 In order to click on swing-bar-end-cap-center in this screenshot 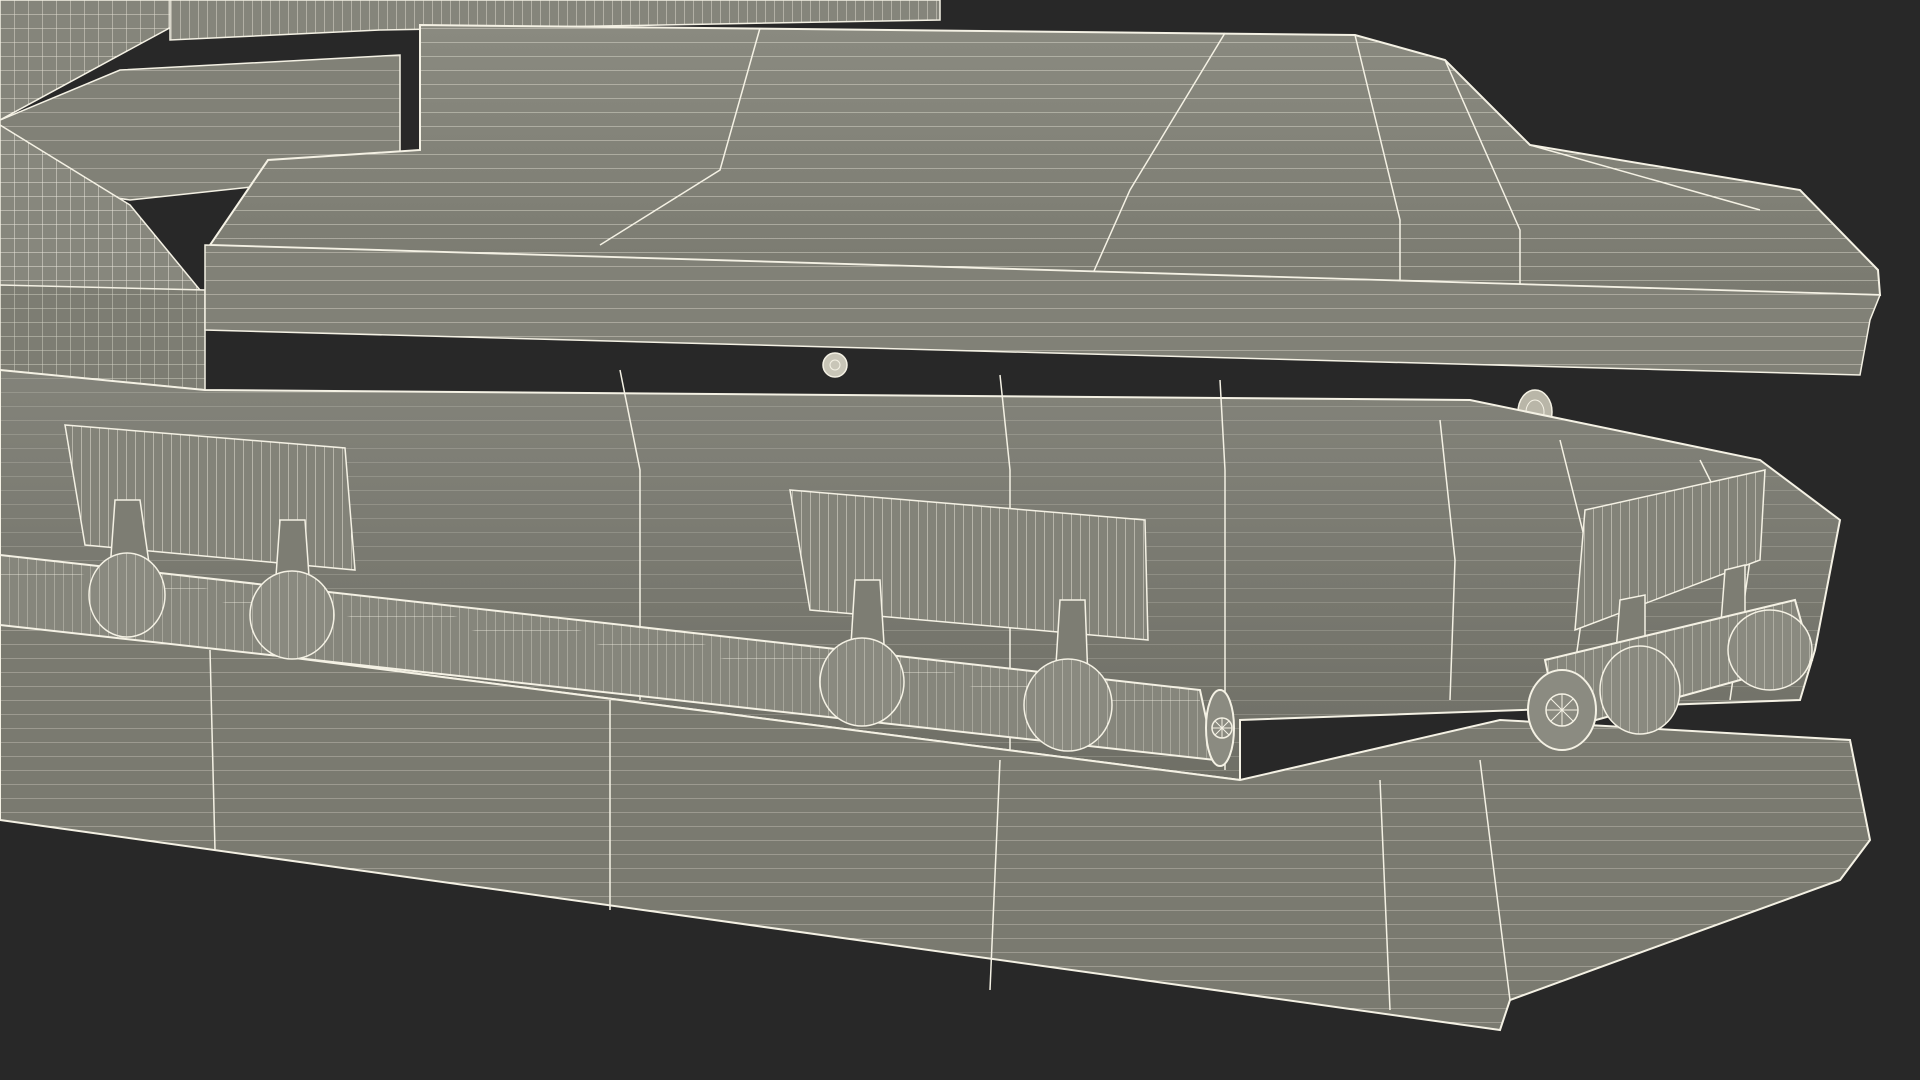, I will do `click(1220, 728)`.